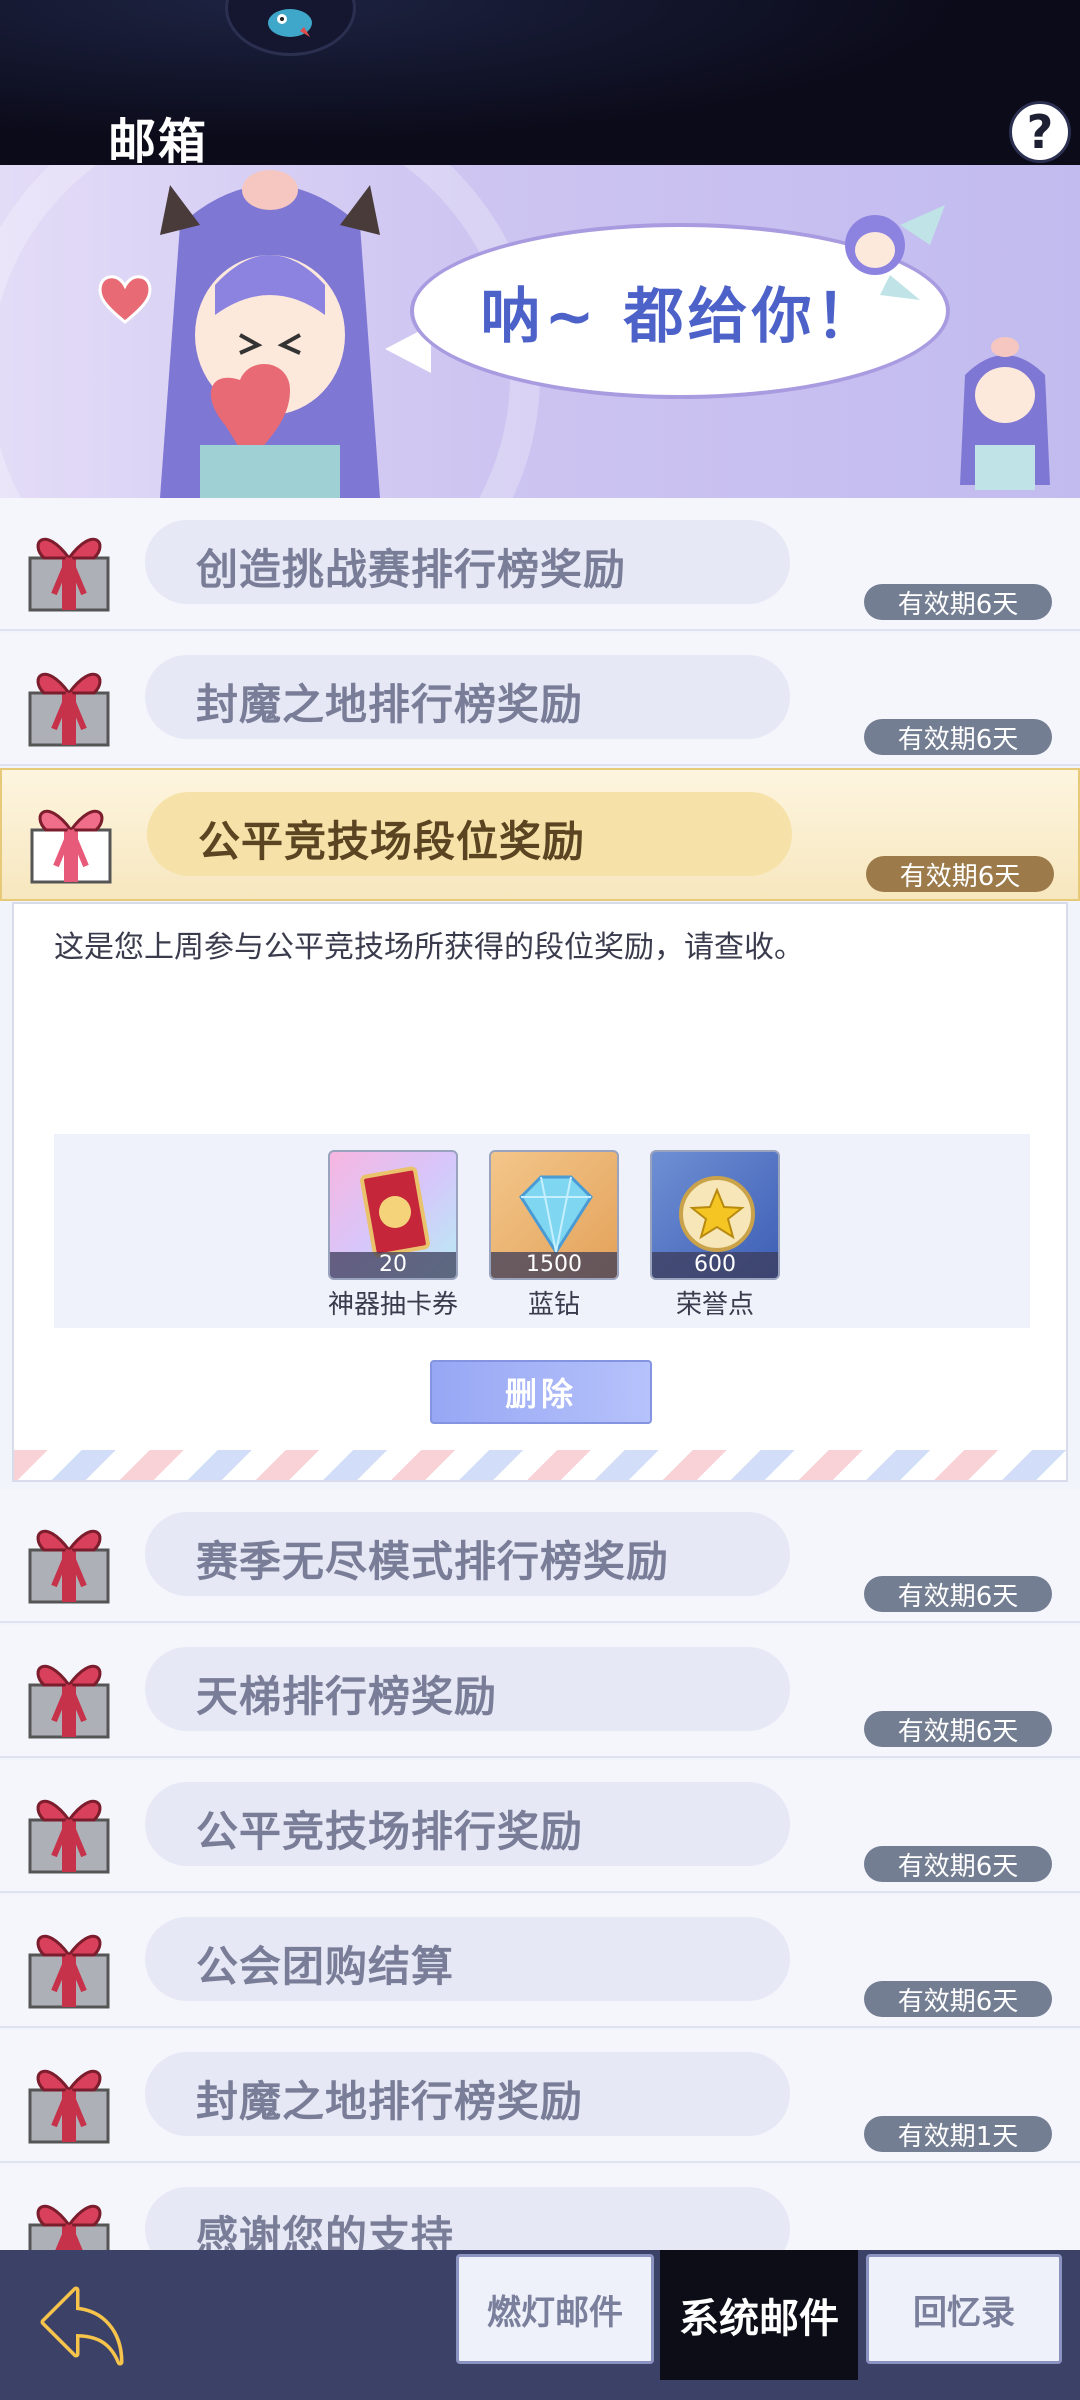 This screenshot has width=1080, height=2400. Describe the element at coordinates (347, 1696) in the screenshot. I see `mail-subject: 天梯排行榜奖励` at that location.